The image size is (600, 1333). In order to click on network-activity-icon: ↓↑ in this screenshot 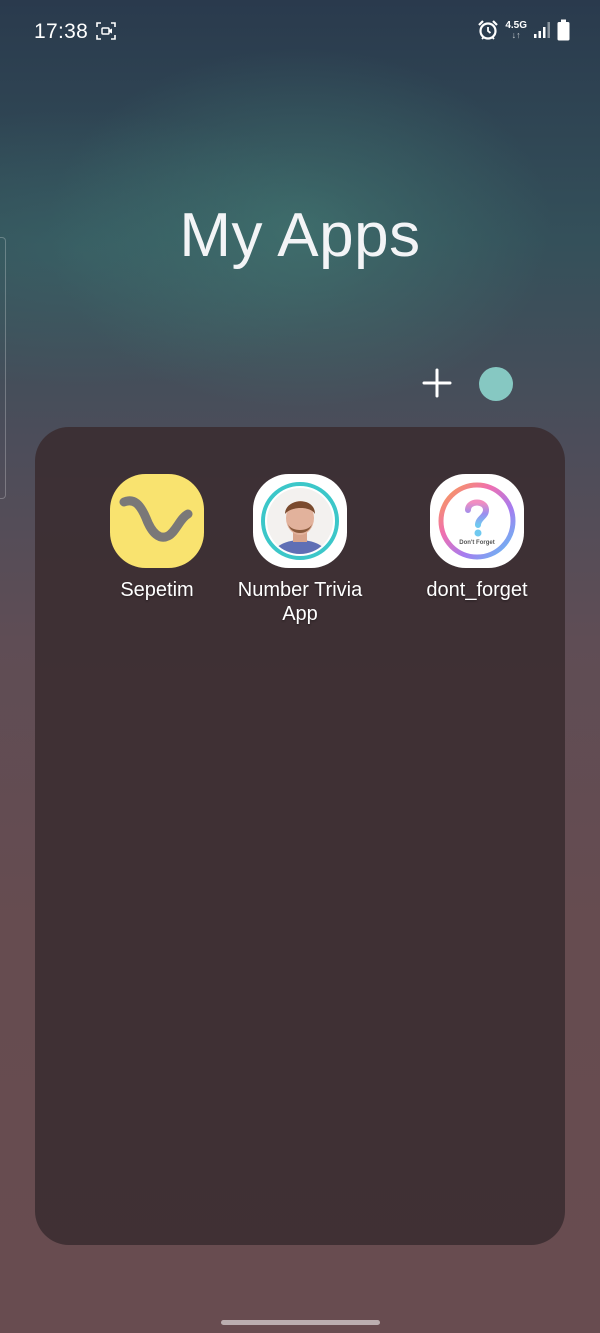, I will do `click(516, 34)`.